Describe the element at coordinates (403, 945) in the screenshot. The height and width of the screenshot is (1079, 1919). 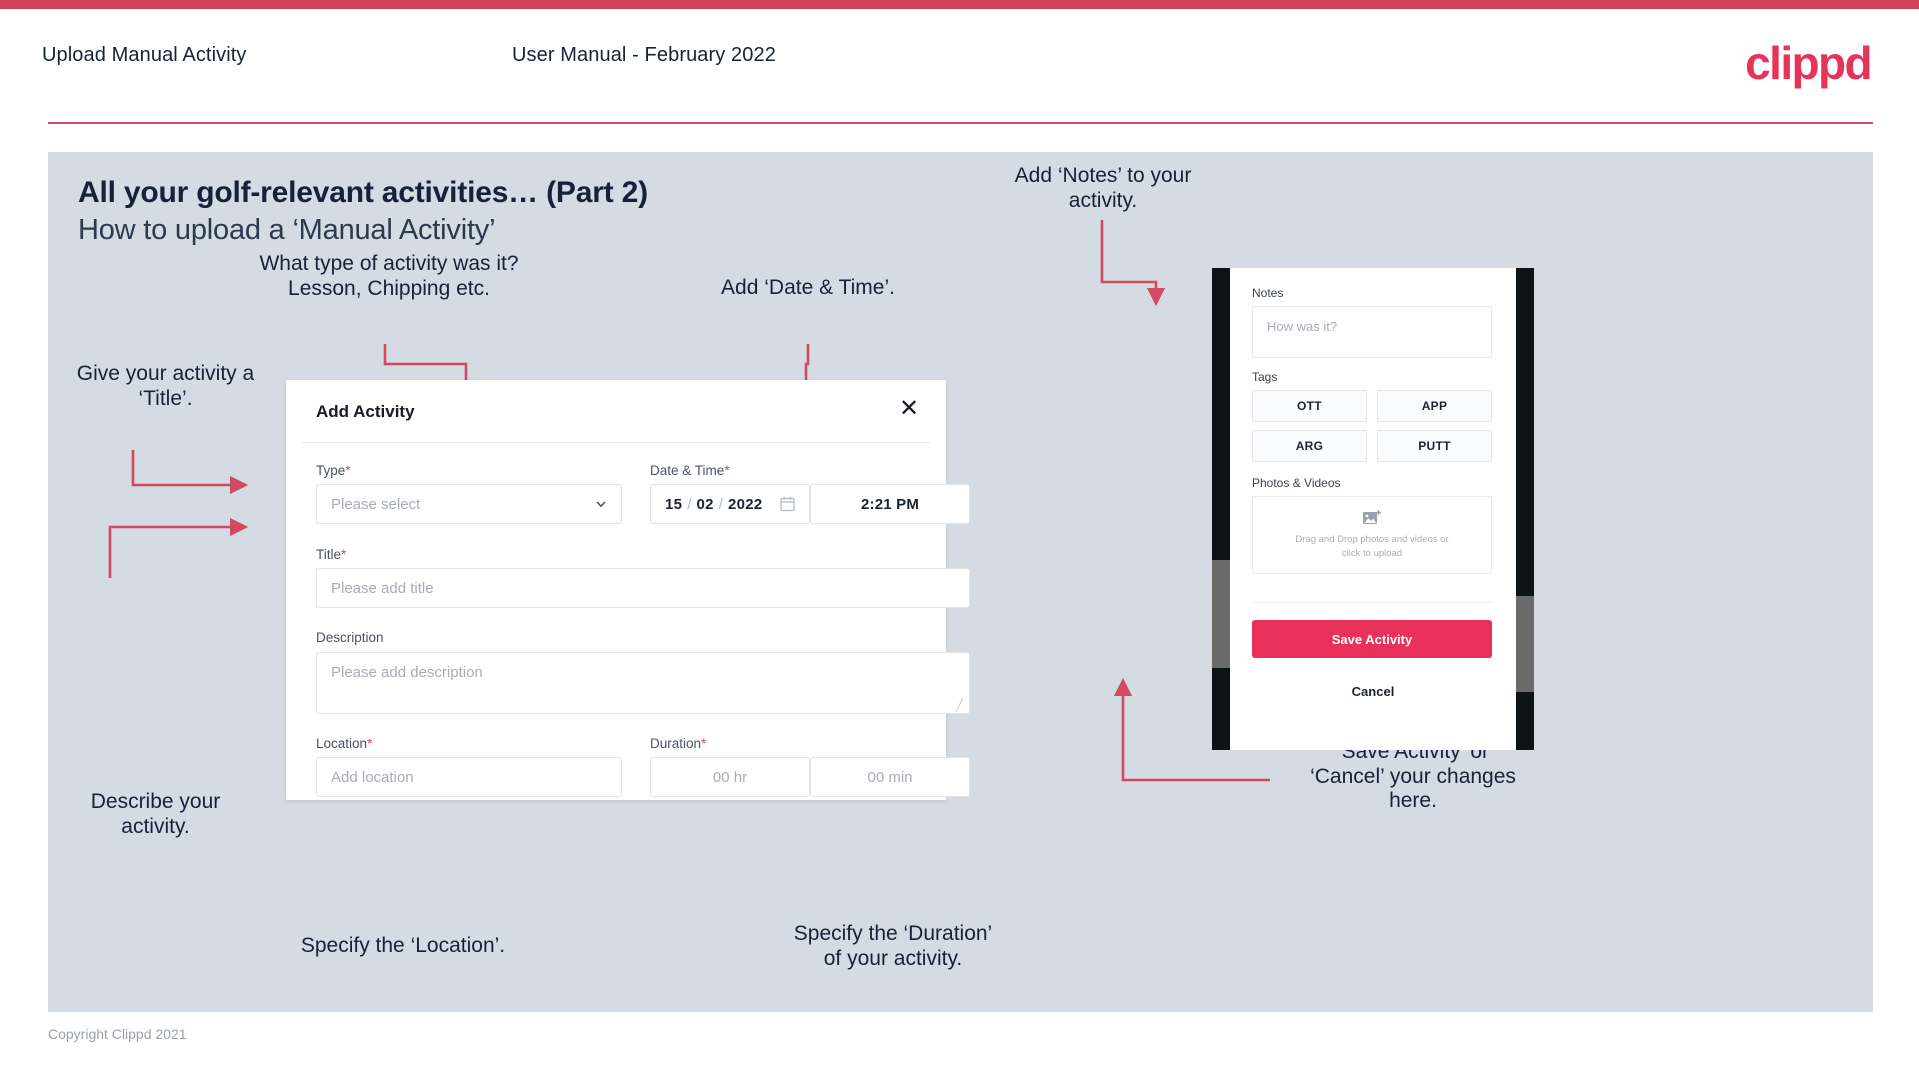
I see `annotation-location: Specify the ‘Location’.` at that location.